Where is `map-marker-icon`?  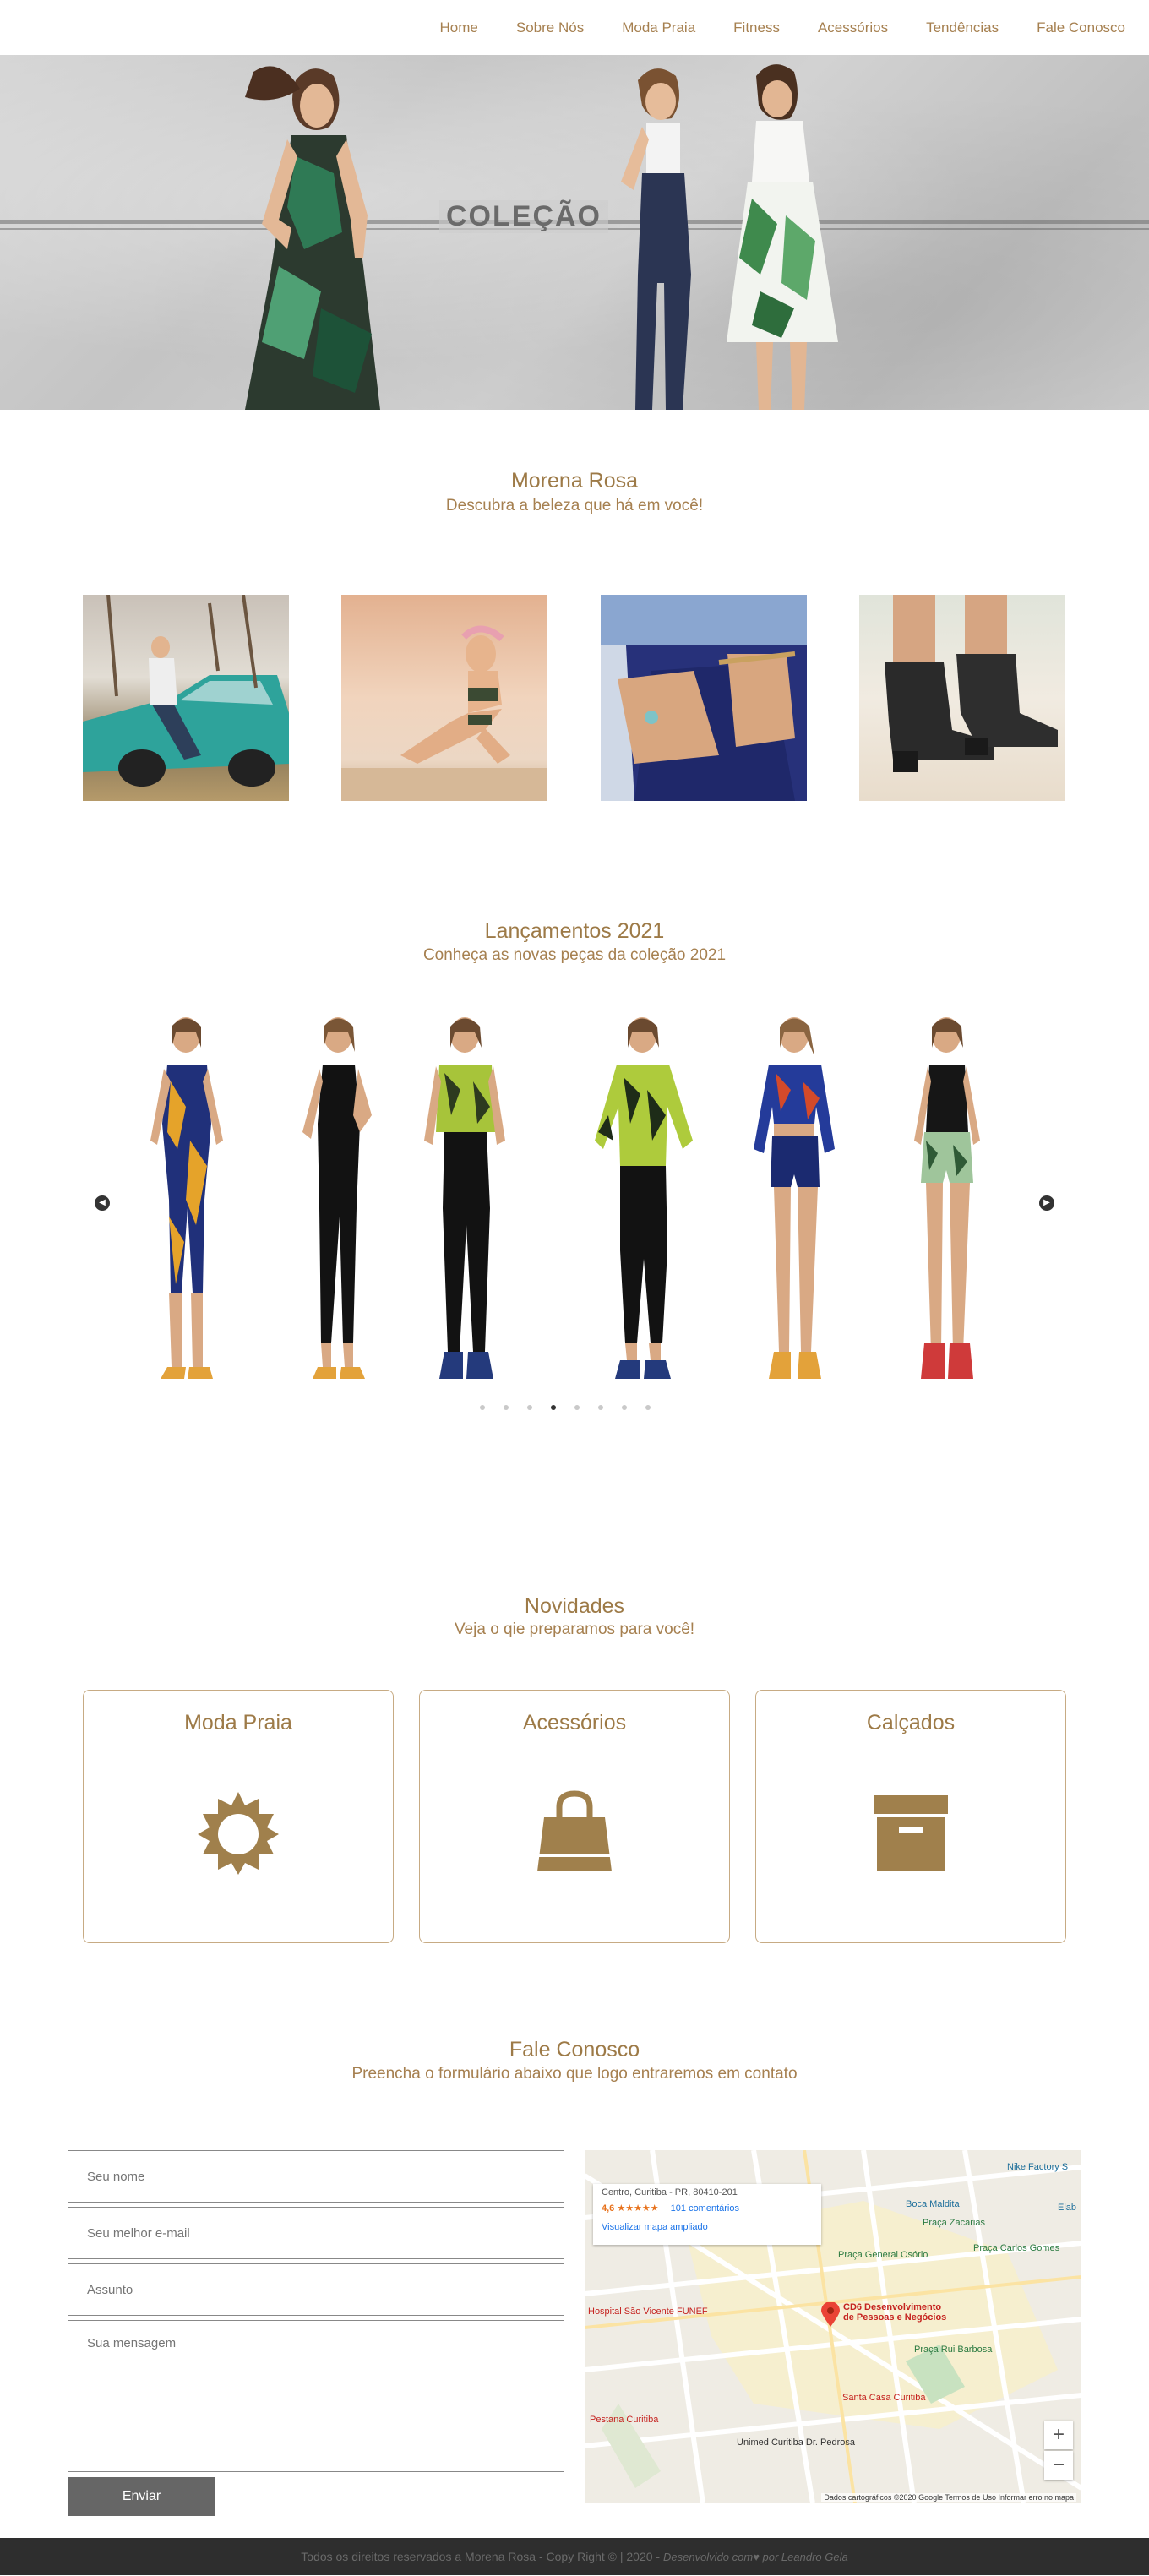
map-marker-icon is located at coordinates (830, 2315).